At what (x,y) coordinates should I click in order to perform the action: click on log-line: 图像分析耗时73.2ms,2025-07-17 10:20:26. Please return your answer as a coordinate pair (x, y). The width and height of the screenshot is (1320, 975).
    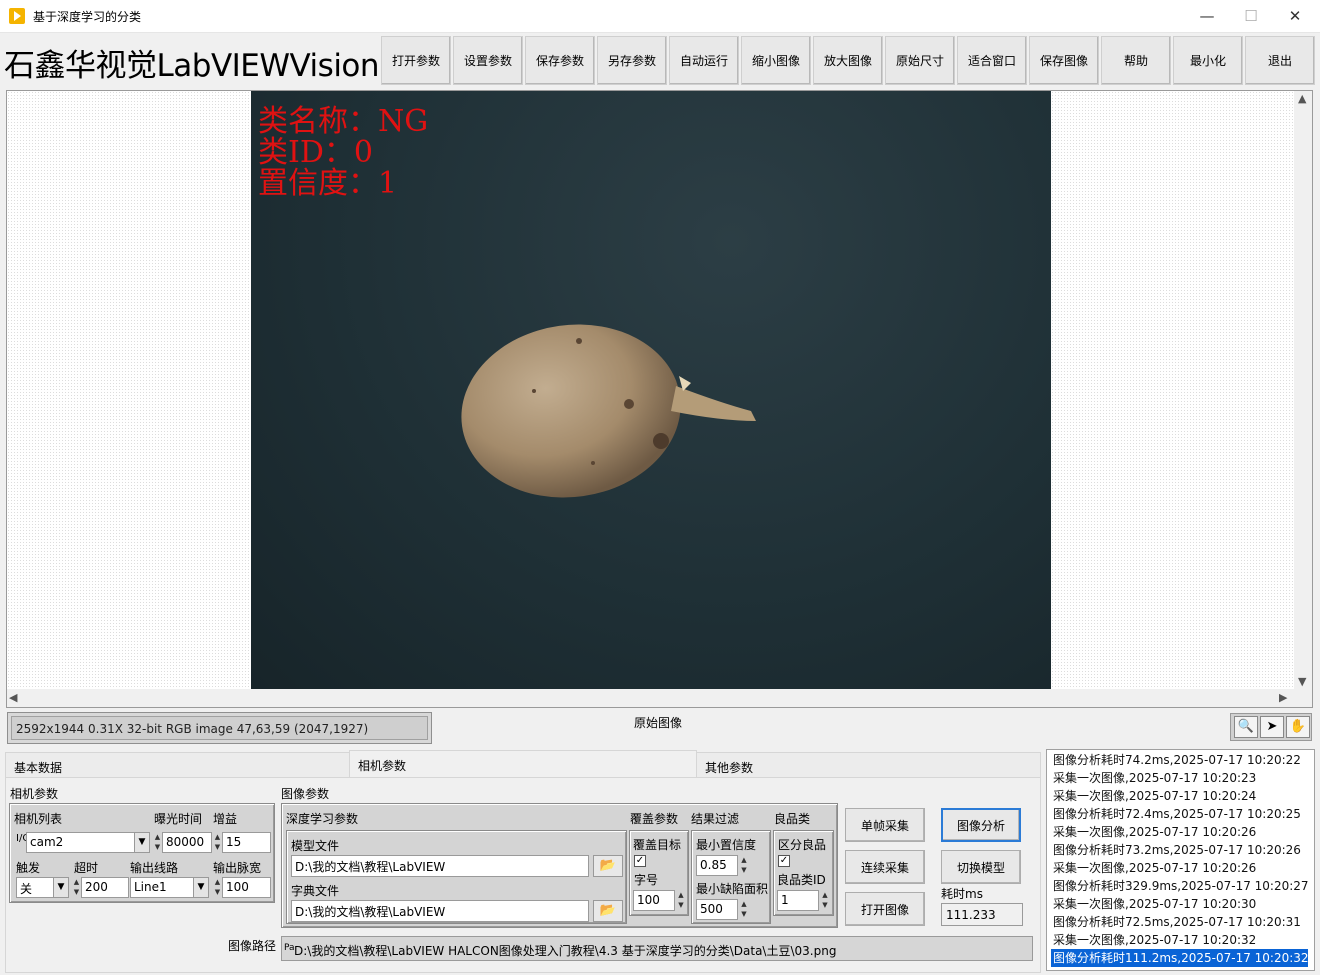
    Looking at the image, I should click on (1180, 850).